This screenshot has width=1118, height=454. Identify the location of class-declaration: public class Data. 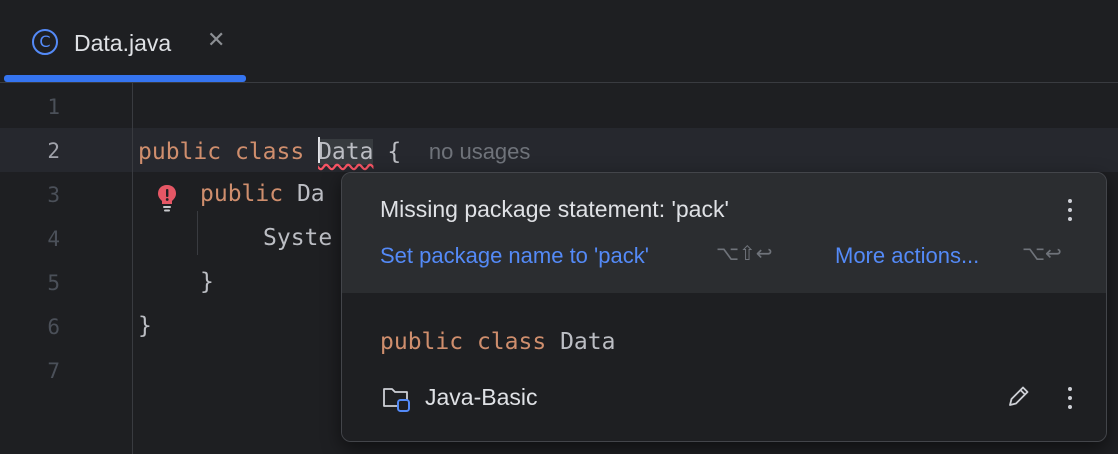
(497, 342).